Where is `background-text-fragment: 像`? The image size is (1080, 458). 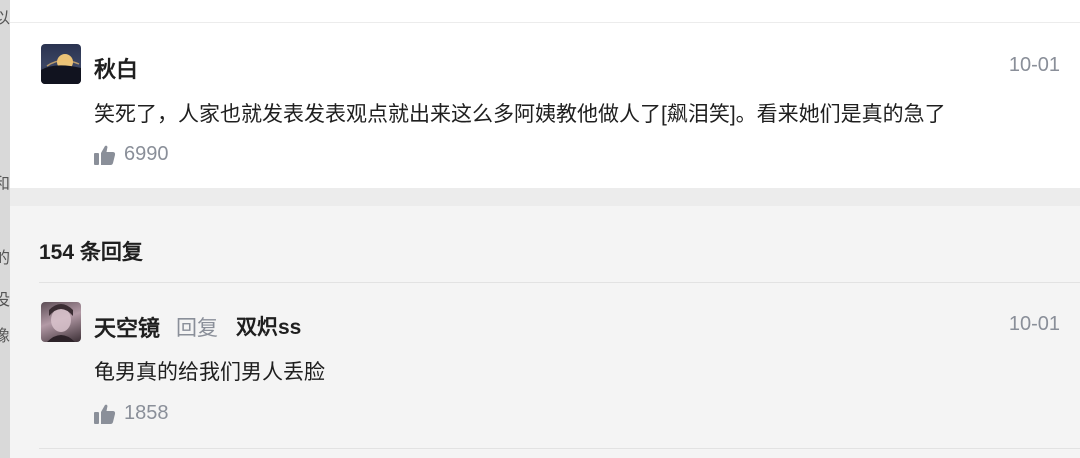
background-text-fragment: 像 is located at coordinates (5, 336).